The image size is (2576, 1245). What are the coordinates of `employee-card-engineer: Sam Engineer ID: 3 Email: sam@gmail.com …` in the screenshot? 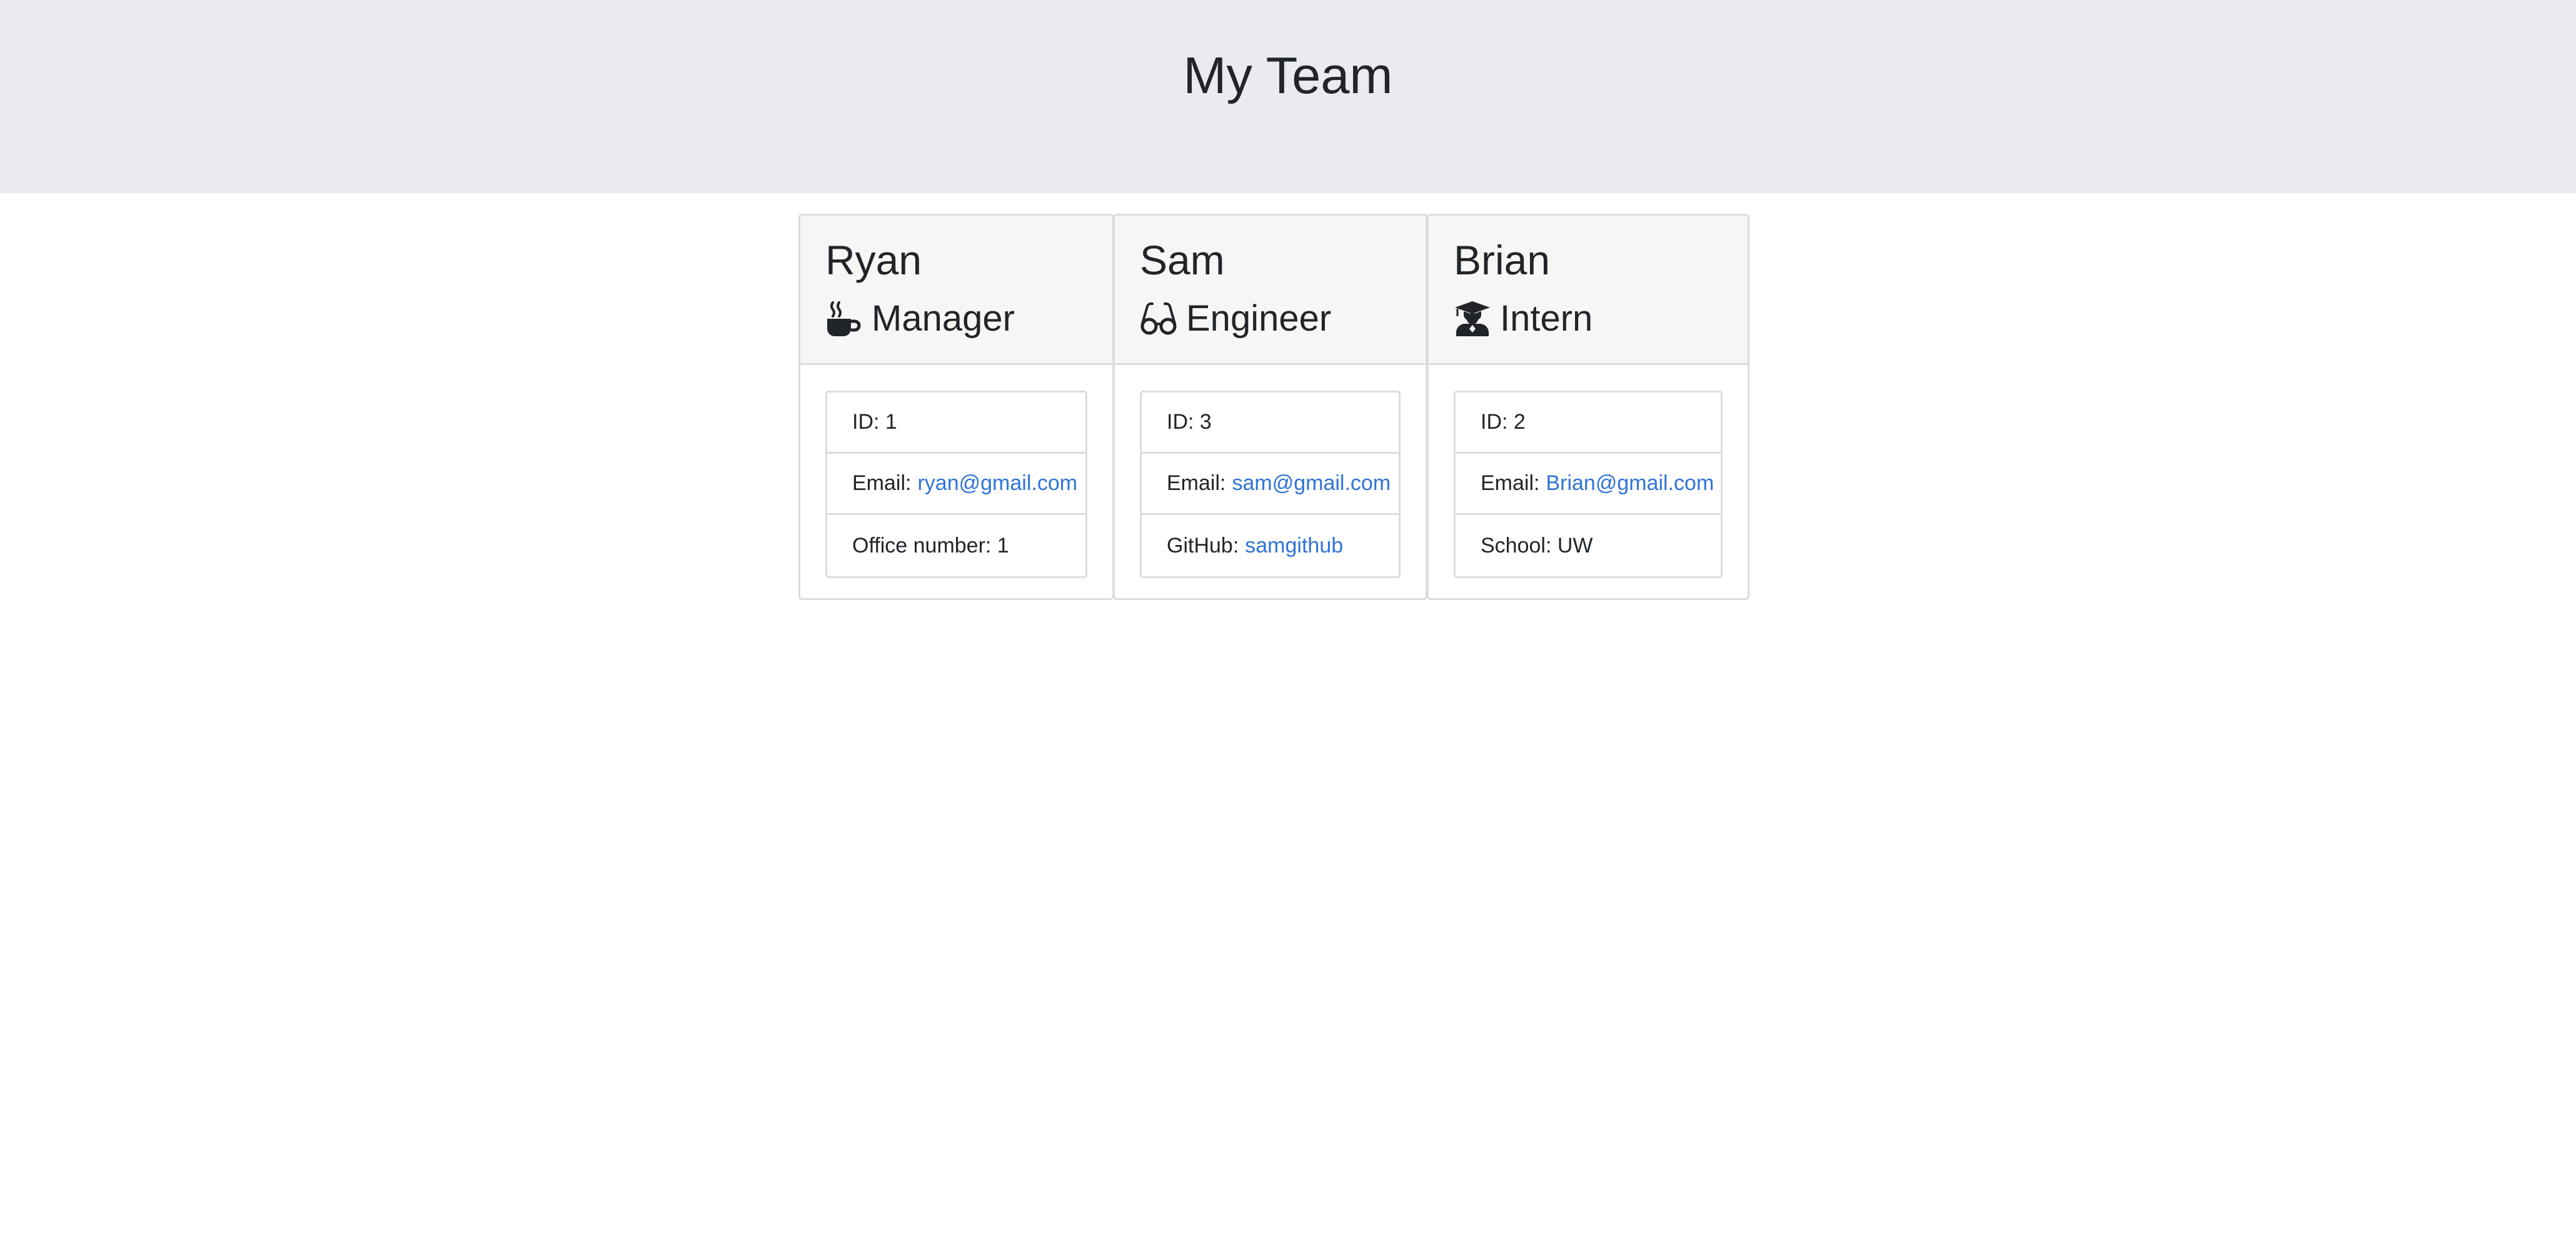 It's located at (1270, 407).